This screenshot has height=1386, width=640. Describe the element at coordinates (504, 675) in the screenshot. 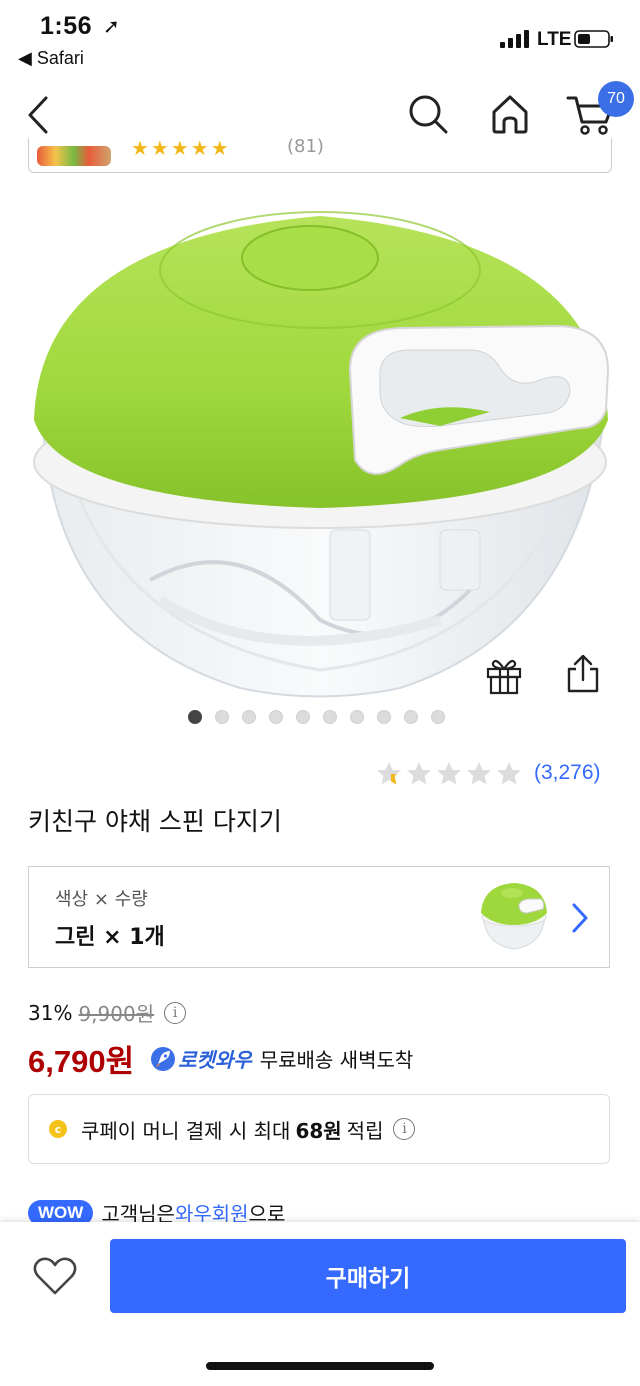

I see `gift-icon` at that location.